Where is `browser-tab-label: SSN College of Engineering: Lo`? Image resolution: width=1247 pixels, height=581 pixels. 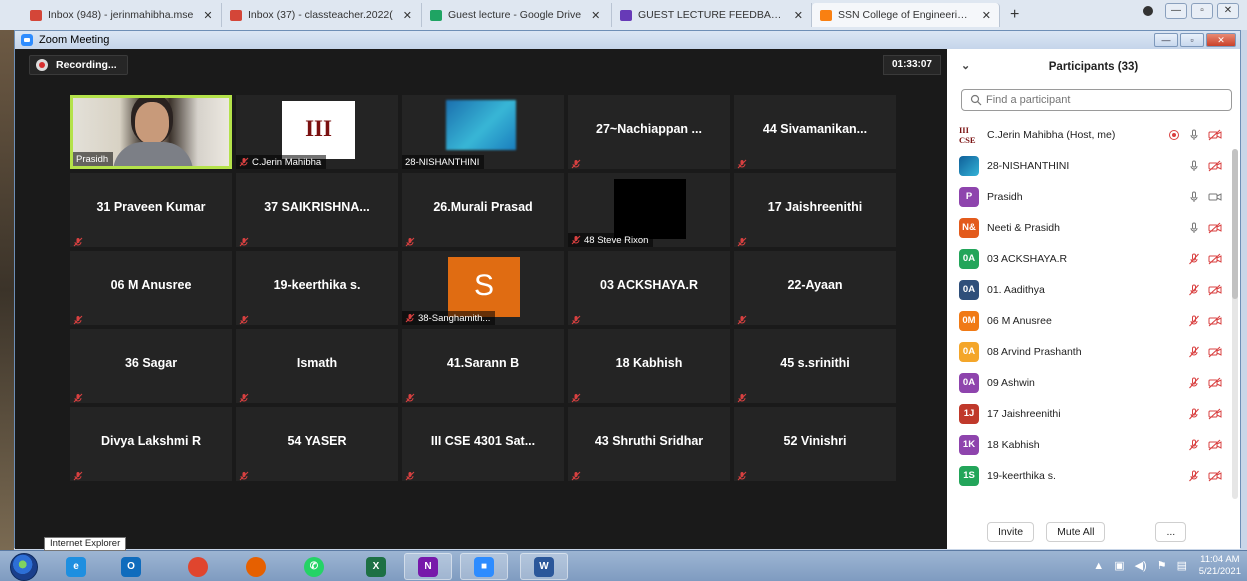
browser-tab-label: SSN College of Engineering: Lo is located at coordinates (905, 15).